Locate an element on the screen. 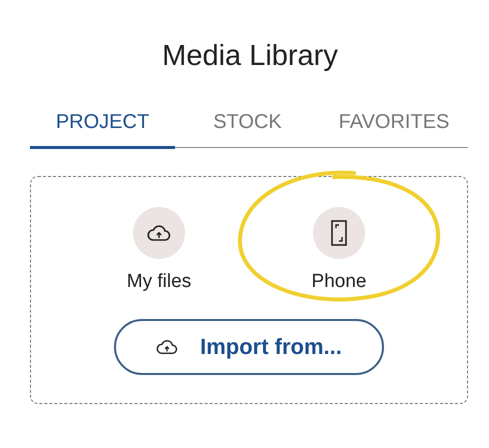  source-item: My files is located at coordinates (159, 250).